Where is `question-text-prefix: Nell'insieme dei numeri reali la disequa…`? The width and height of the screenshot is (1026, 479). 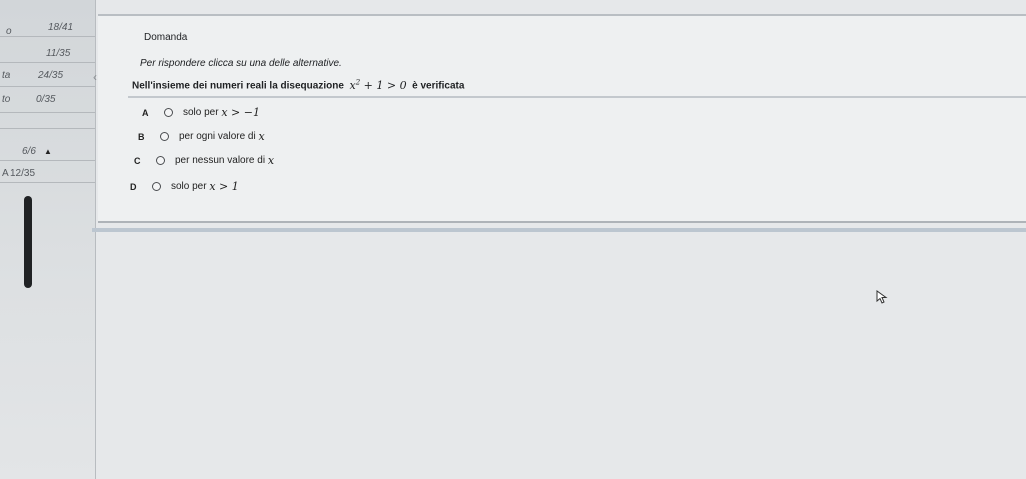
question-text-prefix: Nell'insieme dei numeri reali la disequa… is located at coordinates (238, 86).